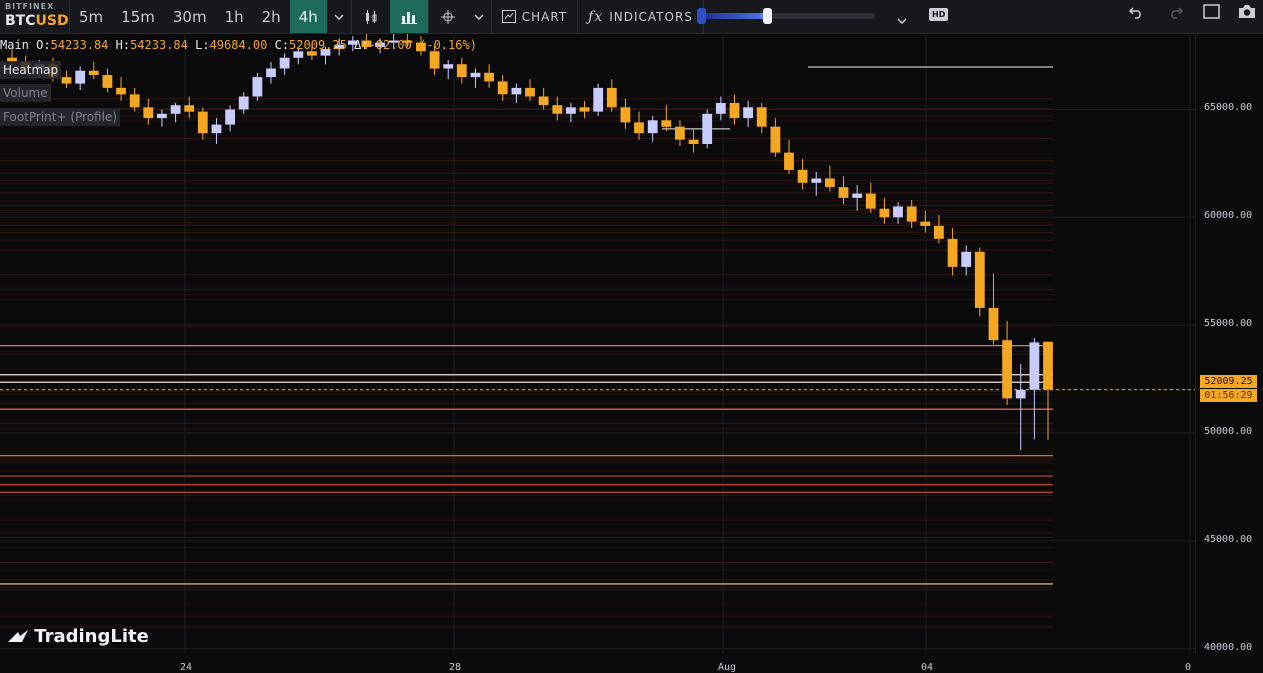  I want to click on candle-countdown: 01:56:29, so click(1228, 395).